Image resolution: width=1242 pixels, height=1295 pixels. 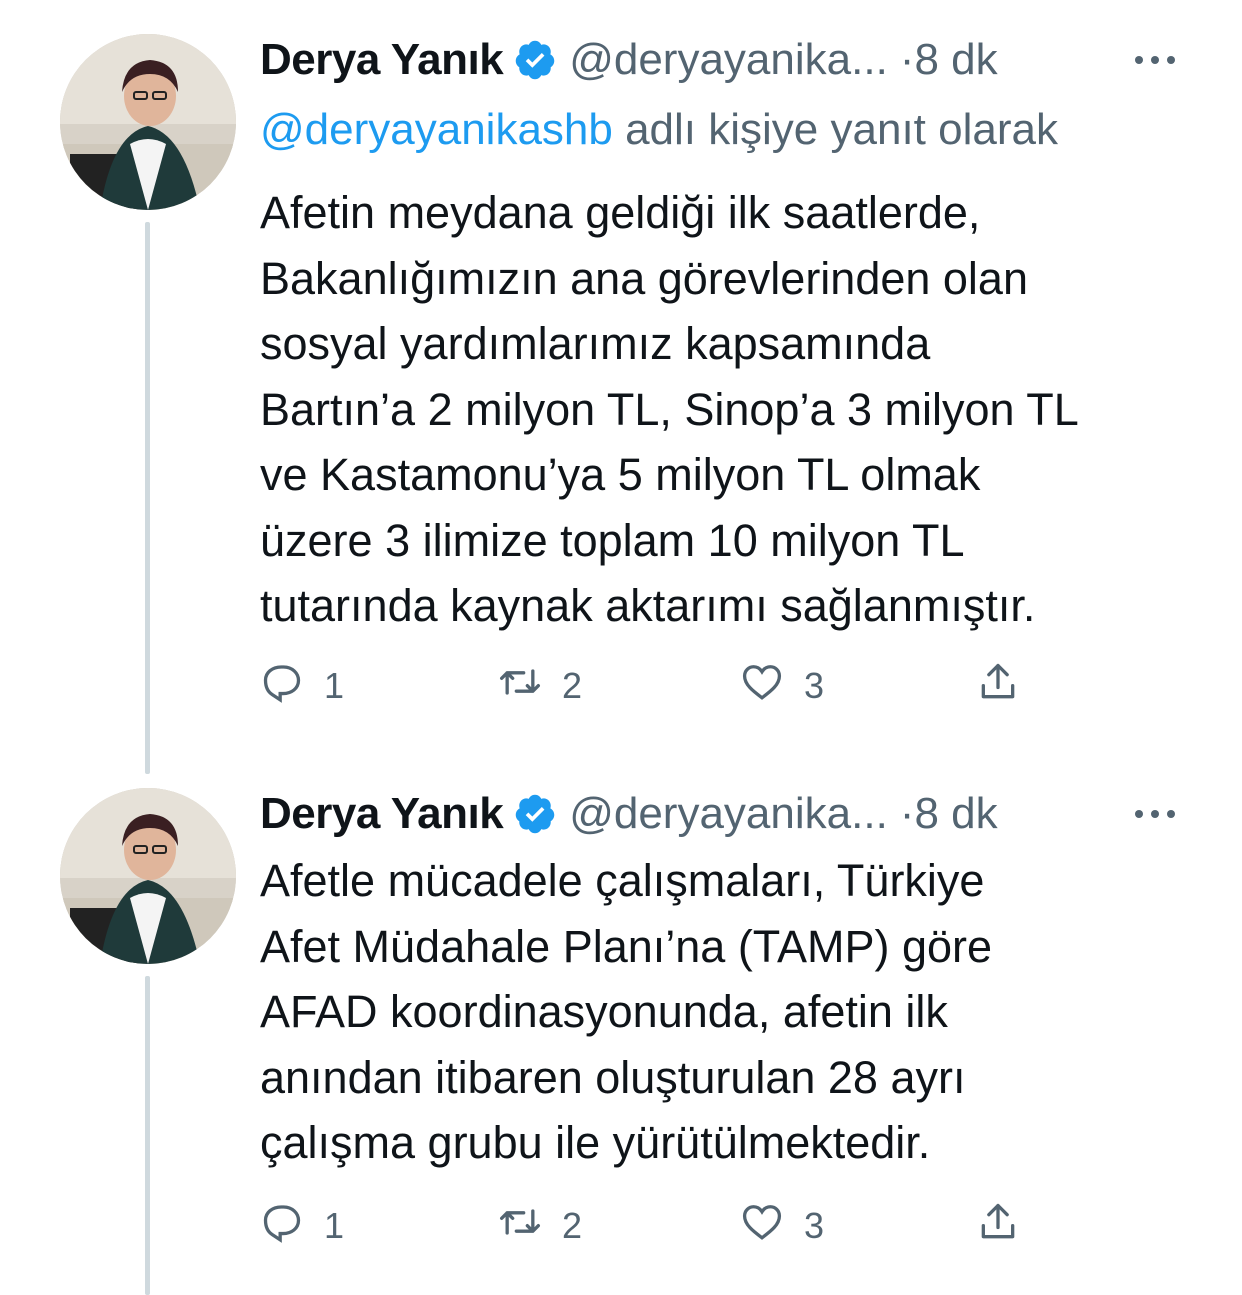 What do you see at coordinates (436, 129) in the screenshot?
I see `replying-to-handle-link: @deryayanikashb` at bounding box center [436, 129].